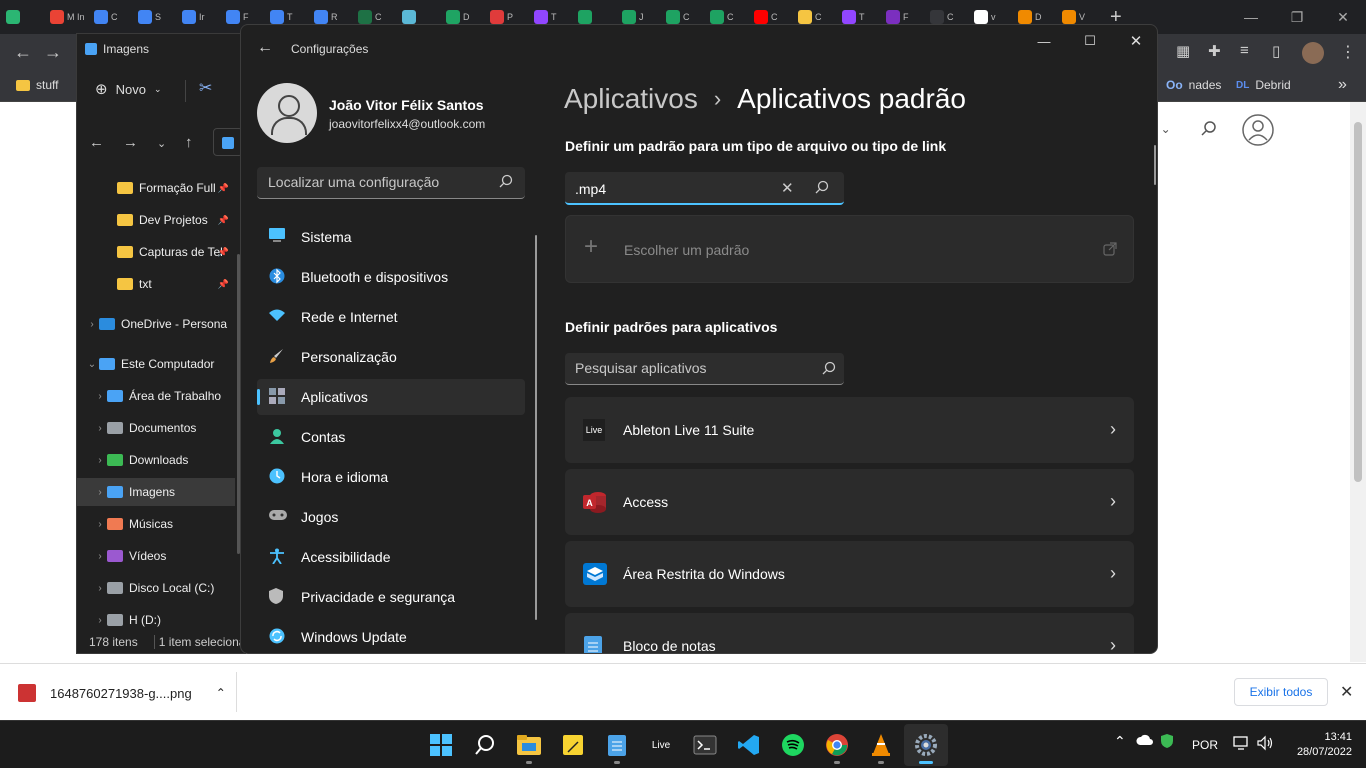 The image size is (1366, 768). What do you see at coordinates (1167, 742) in the screenshot?
I see `security-shield-icon` at bounding box center [1167, 742].